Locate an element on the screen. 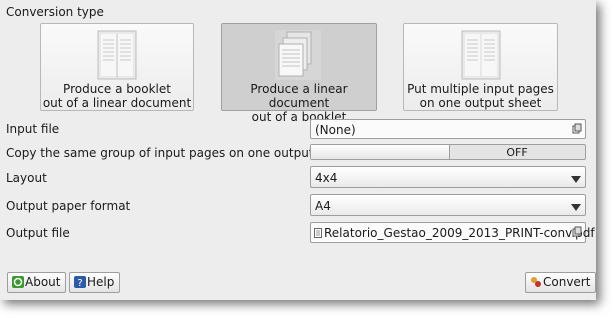 The width and height of the screenshot is (613, 318). convert-label: Convert is located at coordinates (567, 282).